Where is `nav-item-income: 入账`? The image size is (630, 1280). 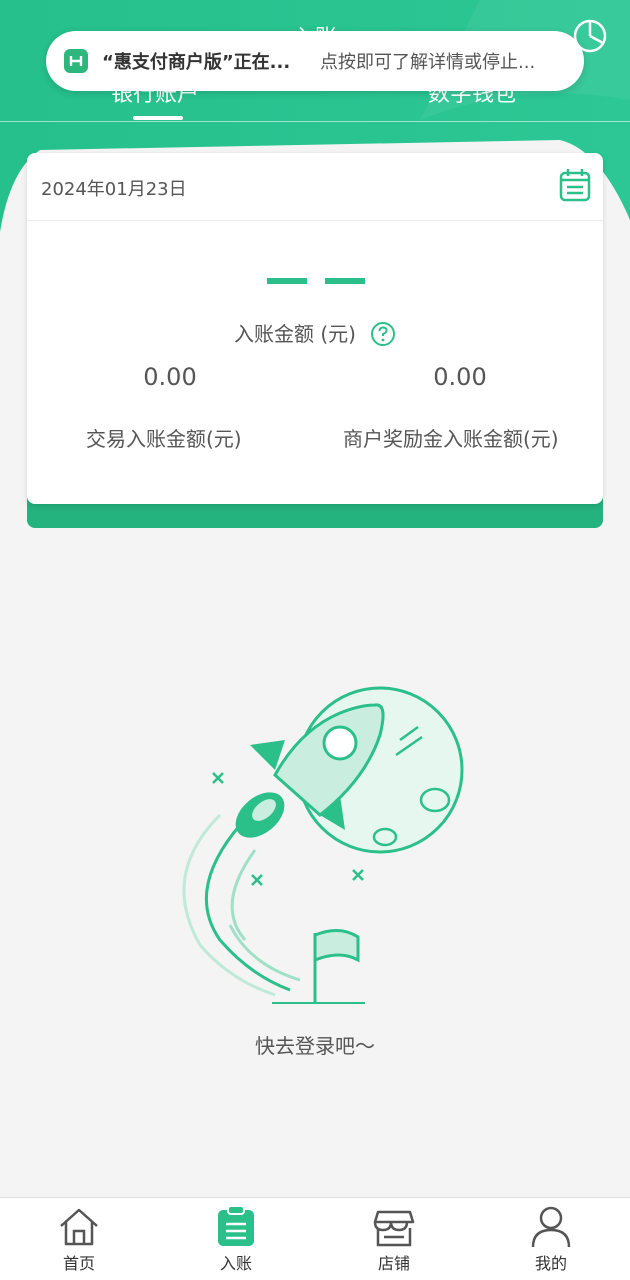
nav-item-income: 入账 is located at coordinates (236, 1239).